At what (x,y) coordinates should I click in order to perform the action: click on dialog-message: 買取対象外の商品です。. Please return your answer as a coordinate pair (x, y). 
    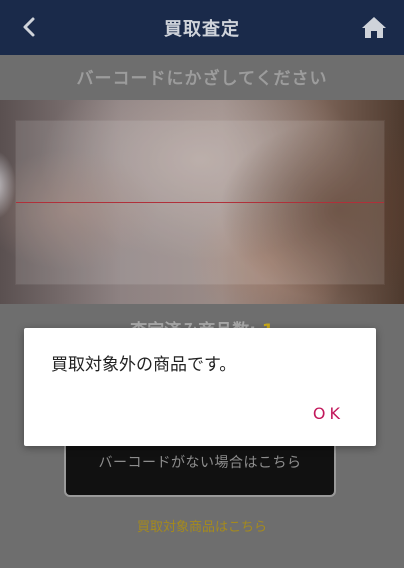
    Looking at the image, I should click on (144, 365).